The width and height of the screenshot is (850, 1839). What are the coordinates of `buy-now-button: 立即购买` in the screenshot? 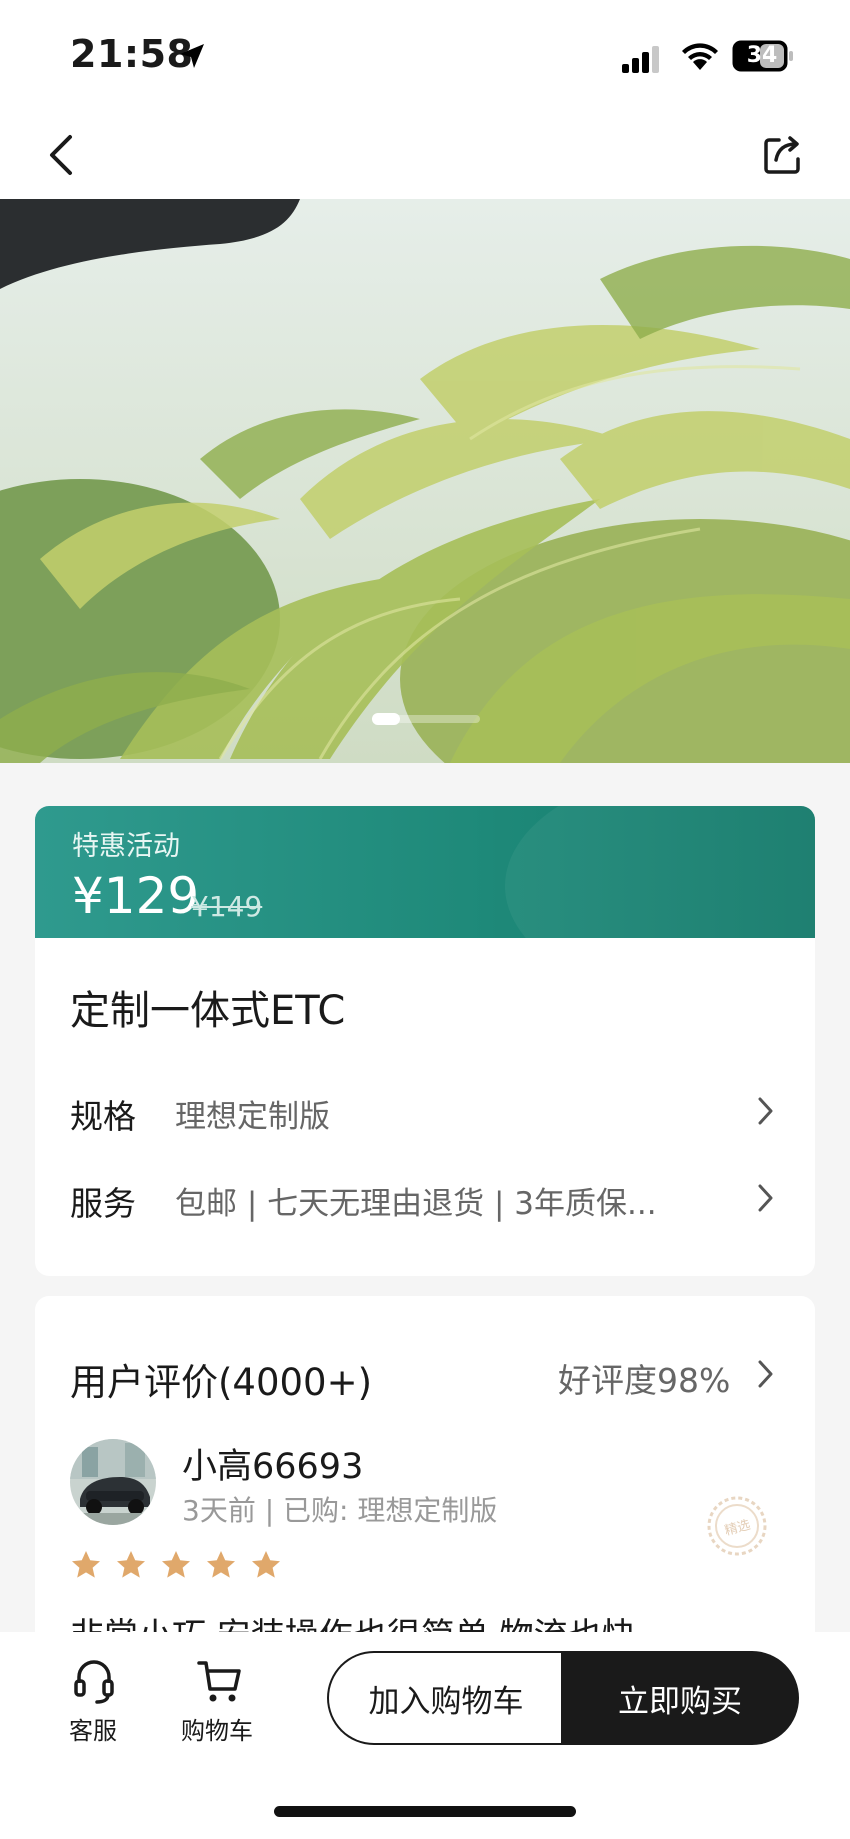 It's located at (680, 1698).